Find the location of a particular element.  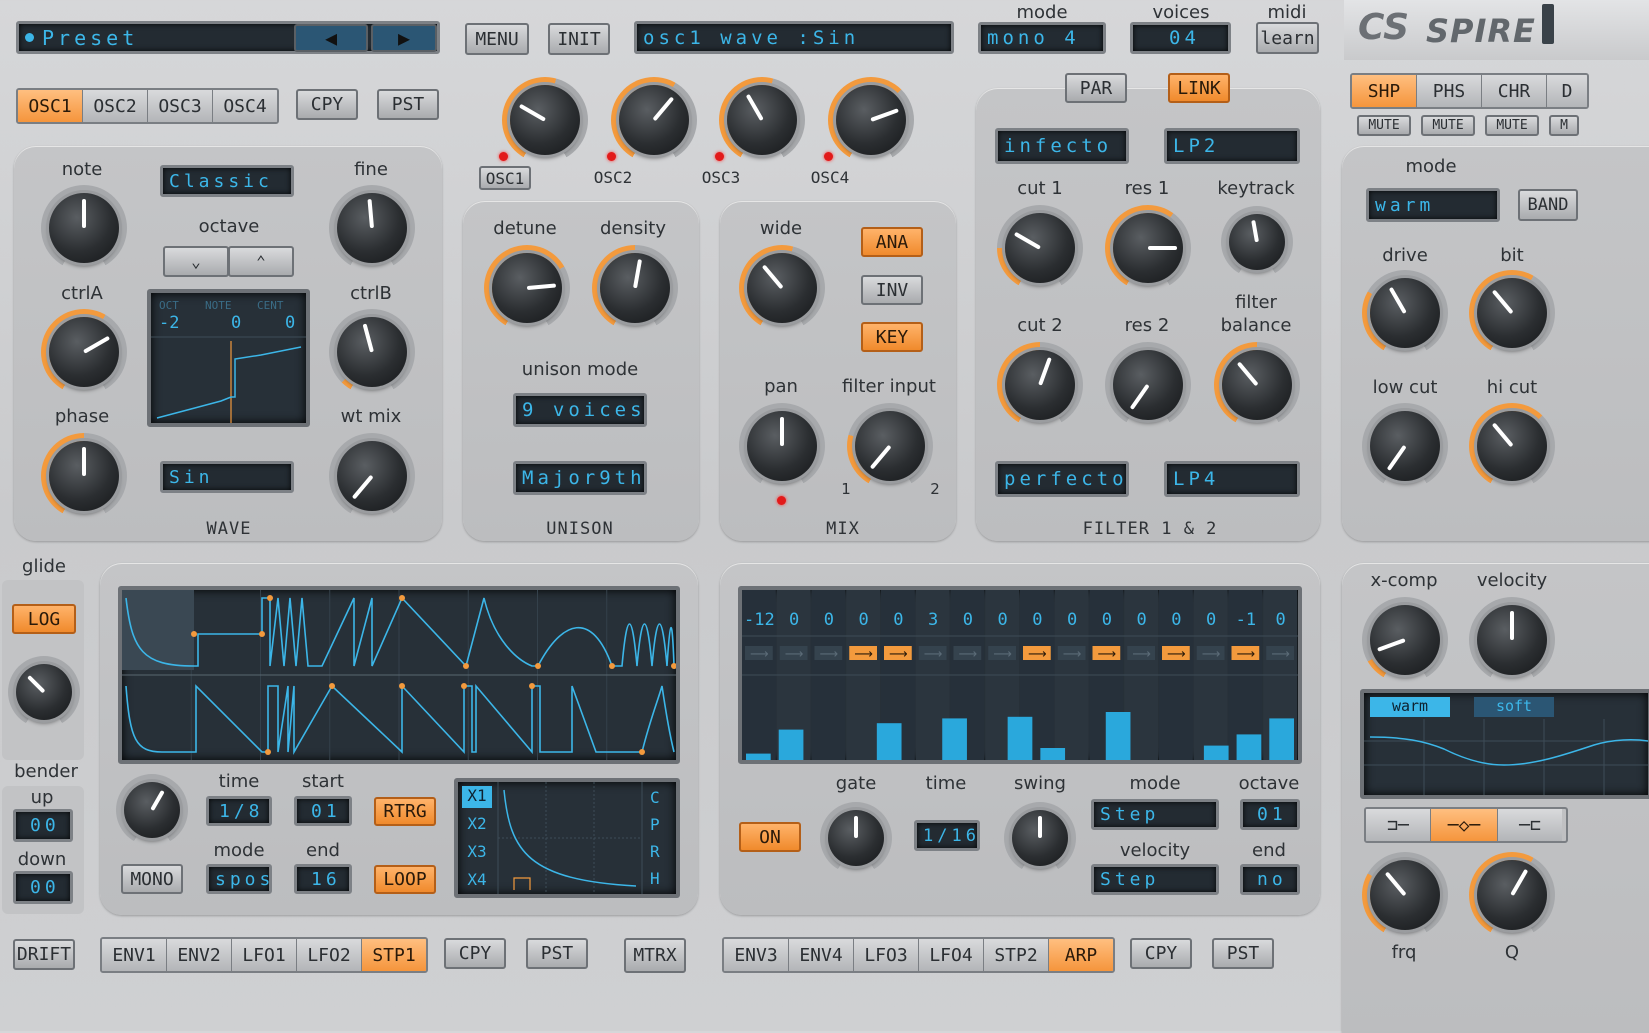

mute-shp-button: MUTE is located at coordinates (1384, 125).